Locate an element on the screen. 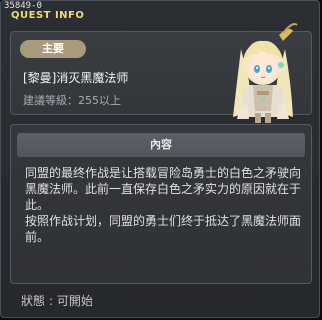  quest-name: [黎曼]消灭黑魔法师 is located at coordinates (76, 78).